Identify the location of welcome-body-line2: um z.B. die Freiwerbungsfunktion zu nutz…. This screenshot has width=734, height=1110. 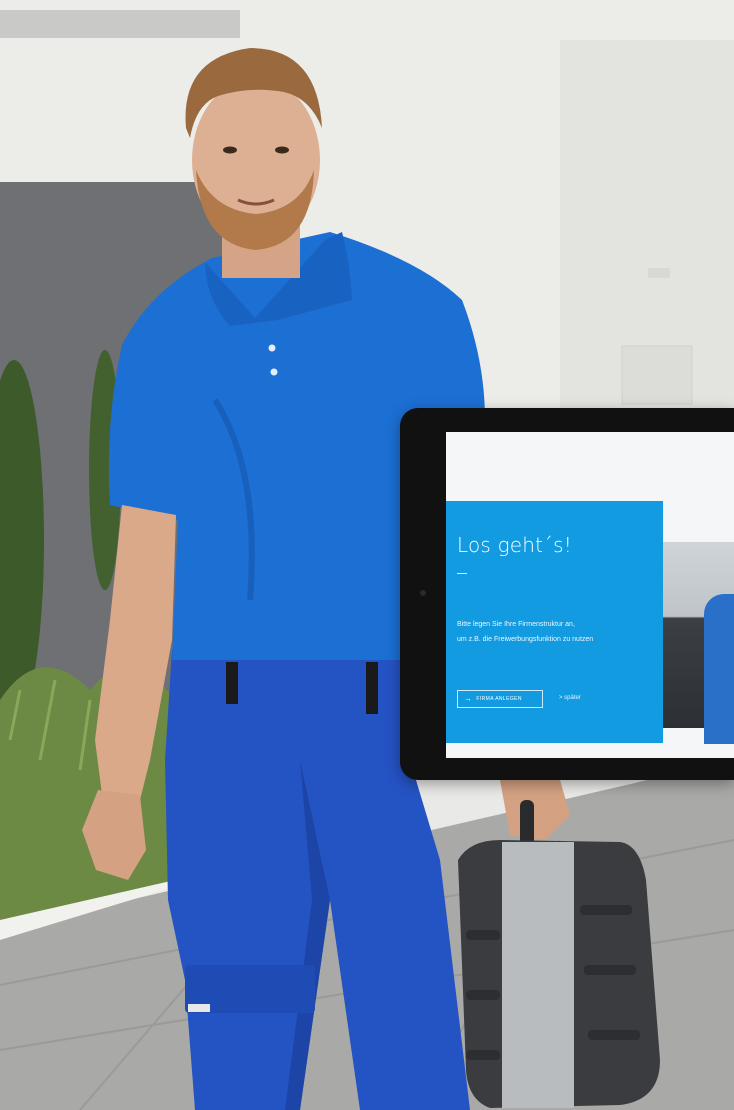
(525, 639).